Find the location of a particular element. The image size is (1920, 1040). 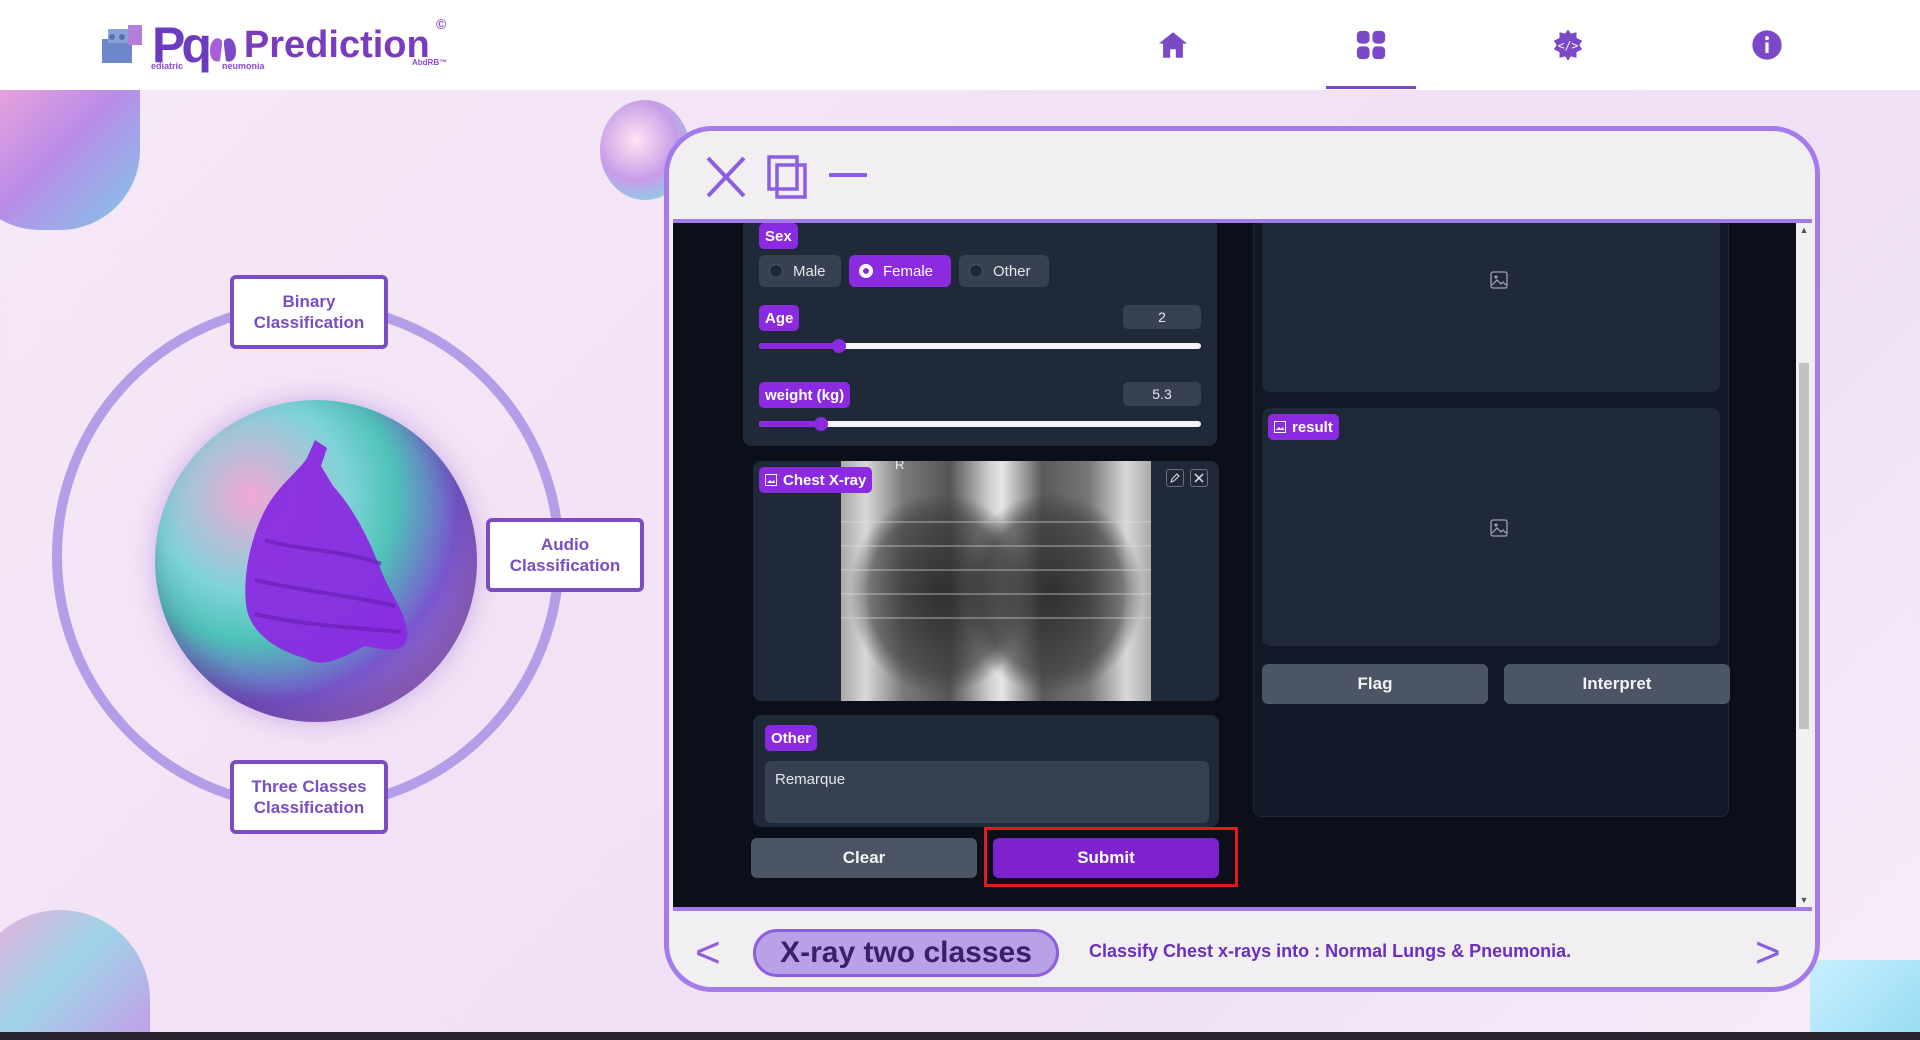

pencil-icon is located at coordinates (1175, 478).